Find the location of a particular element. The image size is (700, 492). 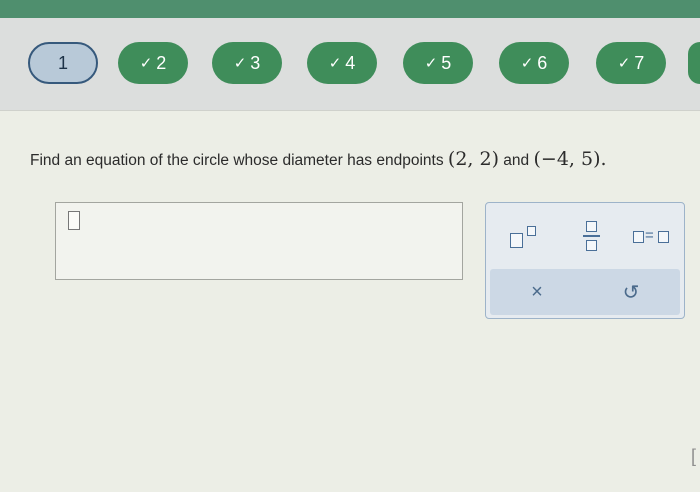

question-3-label: 3 is located at coordinates (255, 62).